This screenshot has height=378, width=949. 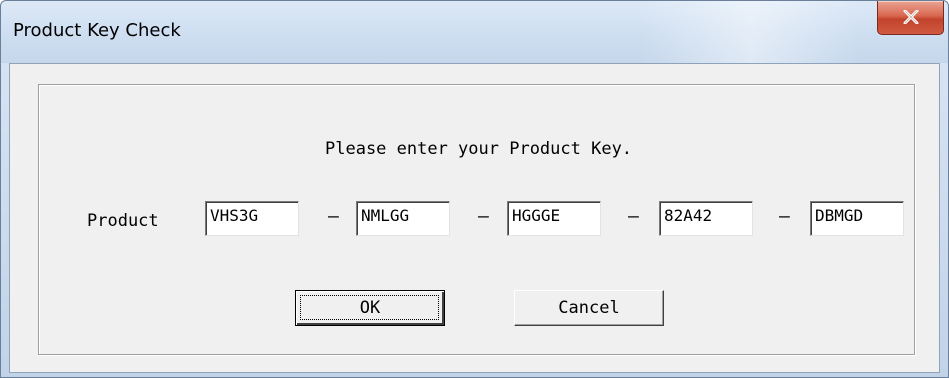 What do you see at coordinates (857, 218) in the screenshot?
I see `key-part-5-input: DBMGD` at bounding box center [857, 218].